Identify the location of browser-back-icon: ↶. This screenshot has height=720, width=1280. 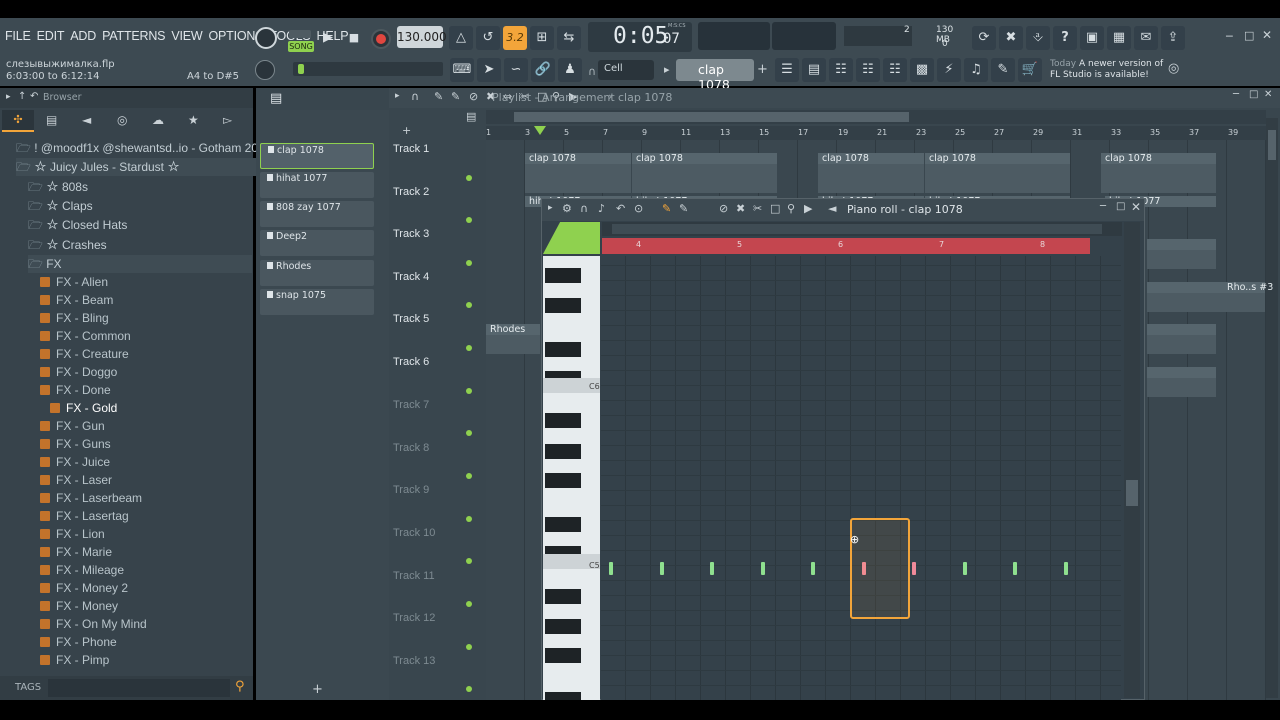
(34, 96).